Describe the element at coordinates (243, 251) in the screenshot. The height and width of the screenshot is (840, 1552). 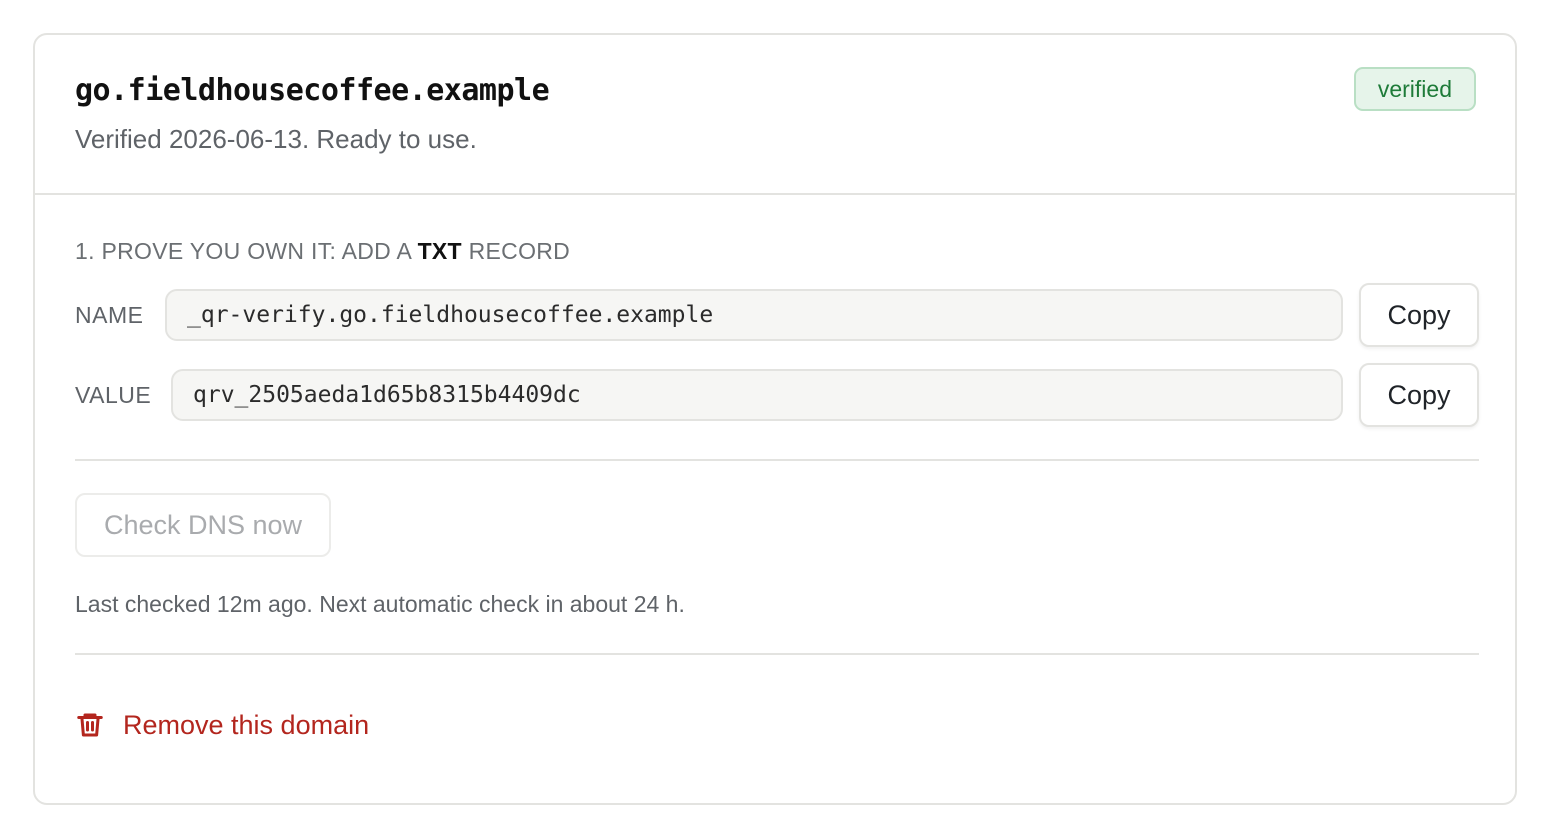
I see `heading-prefix: 1. PROVE YOU OWN IT: ADD A` at that location.